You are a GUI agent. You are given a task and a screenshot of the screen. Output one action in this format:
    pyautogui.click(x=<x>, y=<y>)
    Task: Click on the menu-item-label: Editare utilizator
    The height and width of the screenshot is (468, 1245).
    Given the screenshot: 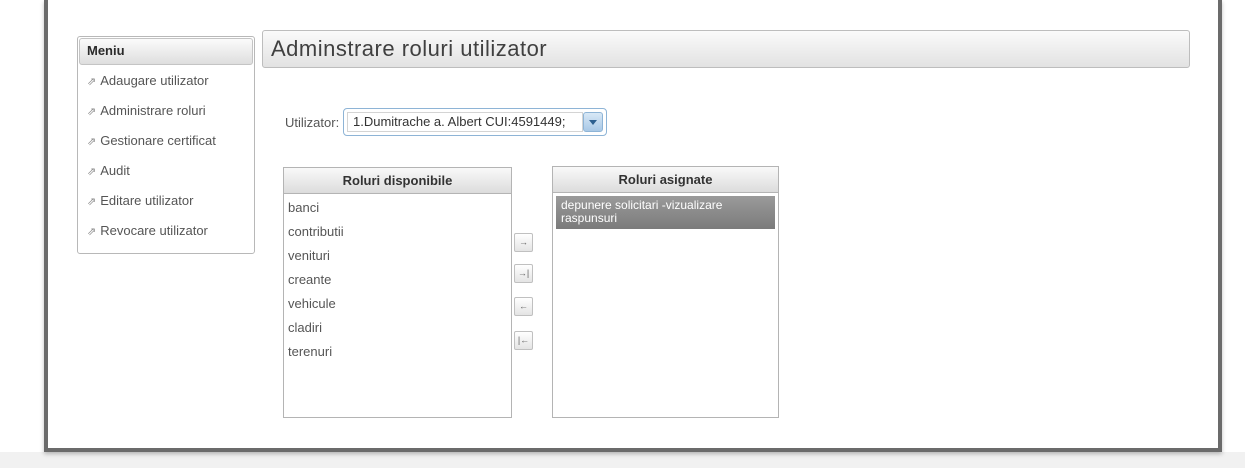 What is the action you would take?
    pyautogui.click(x=147, y=200)
    